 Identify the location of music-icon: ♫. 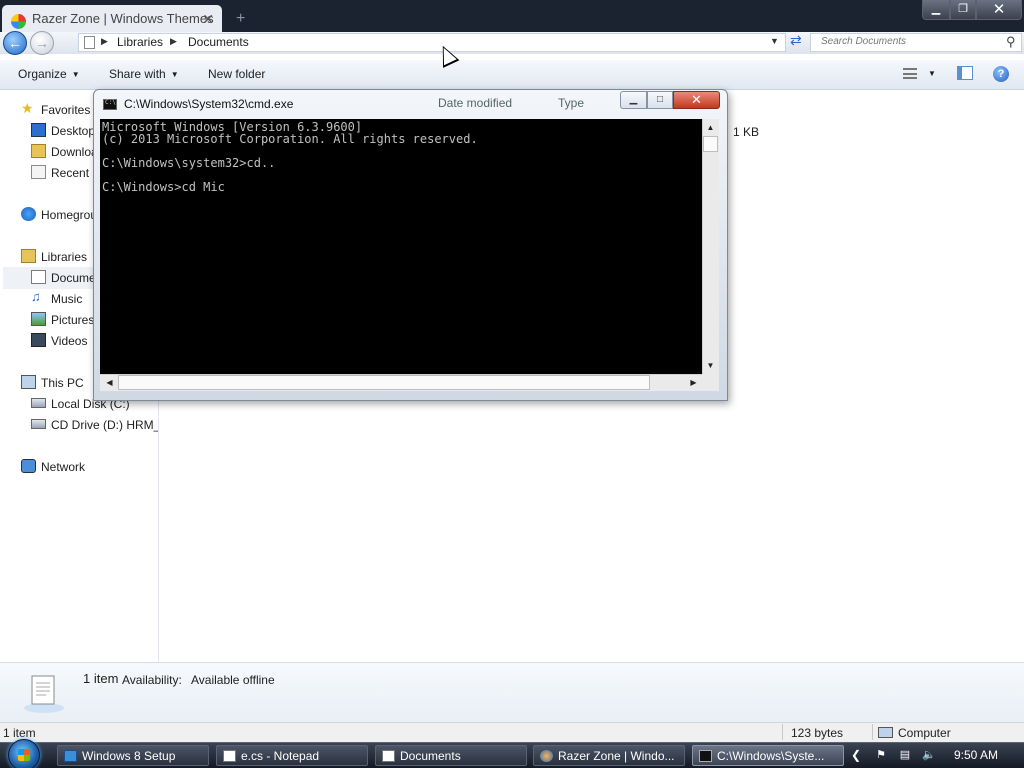
(36, 296).